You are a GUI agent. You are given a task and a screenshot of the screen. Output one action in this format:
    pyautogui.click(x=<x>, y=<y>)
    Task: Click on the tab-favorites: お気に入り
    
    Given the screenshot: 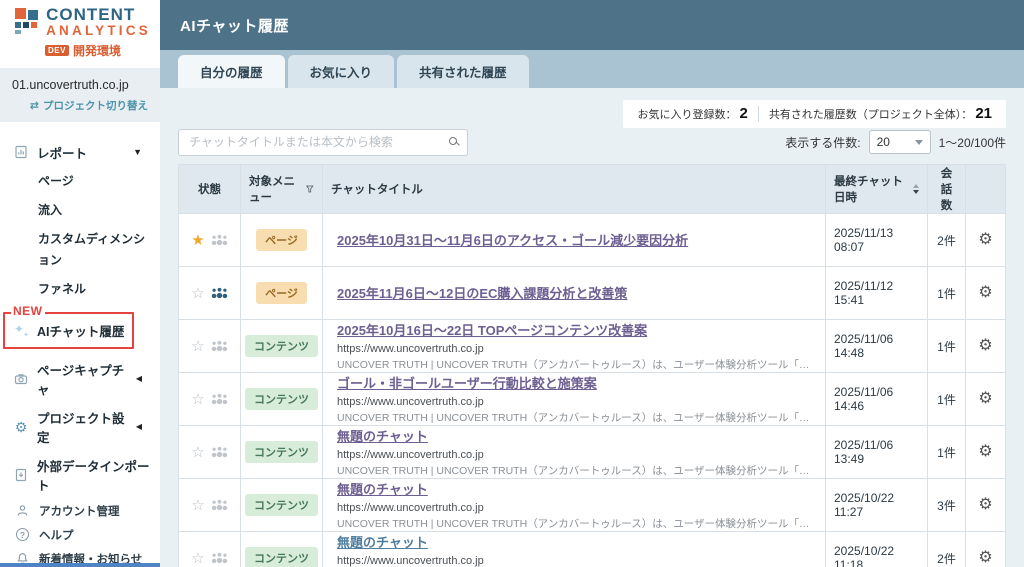 What is the action you would take?
    pyautogui.click(x=341, y=71)
    